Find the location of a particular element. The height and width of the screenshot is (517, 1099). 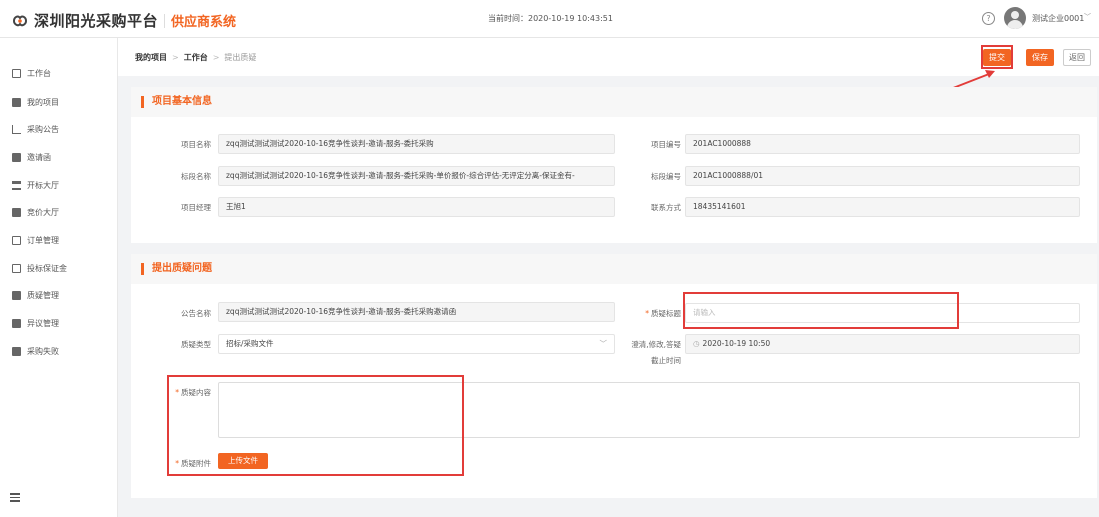

breadcrumb-workbench: 工作台 is located at coordinates (196, 57).